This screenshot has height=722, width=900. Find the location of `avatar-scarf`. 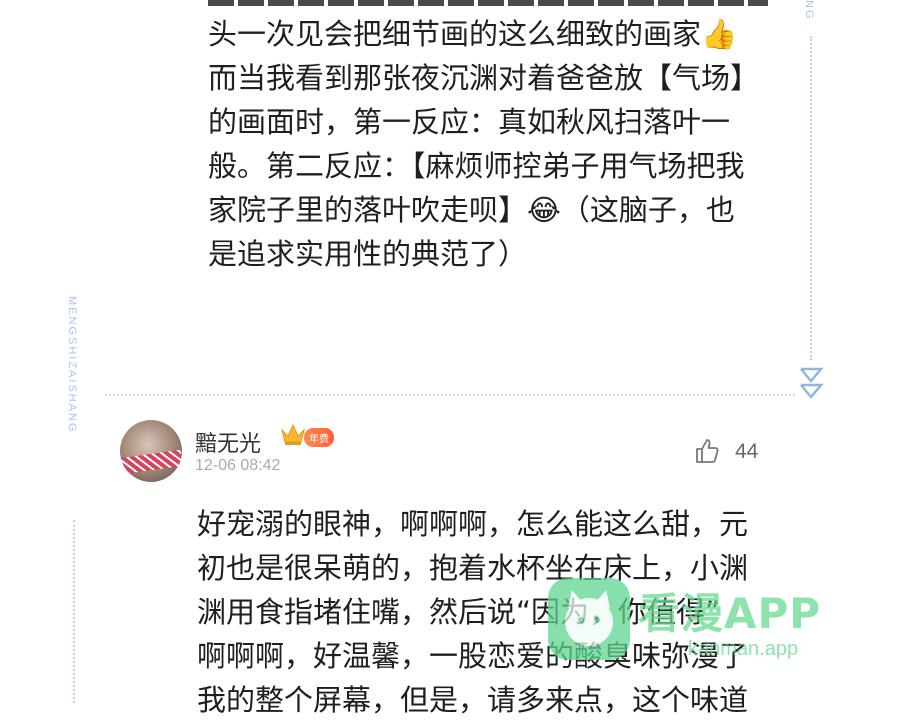

avatar-scarf is located at coordinates (151, 462).